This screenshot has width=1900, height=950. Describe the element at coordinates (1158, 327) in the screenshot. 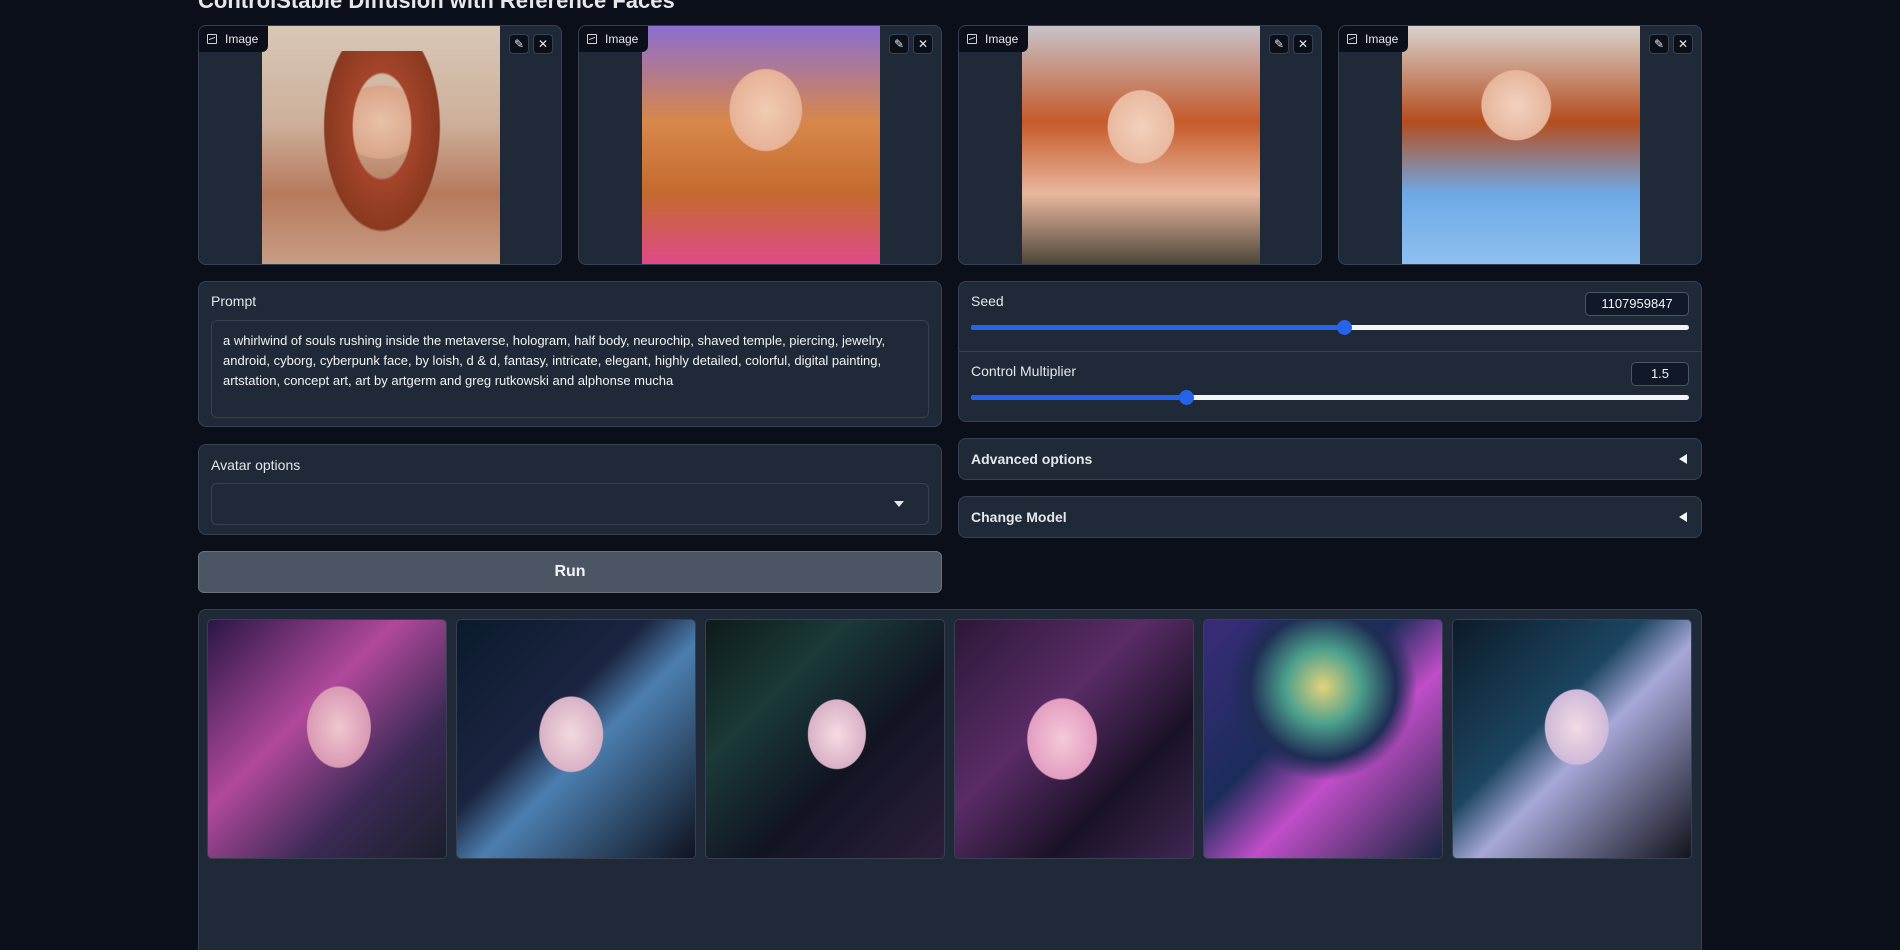

I see `seed-slider-fill` at that location.